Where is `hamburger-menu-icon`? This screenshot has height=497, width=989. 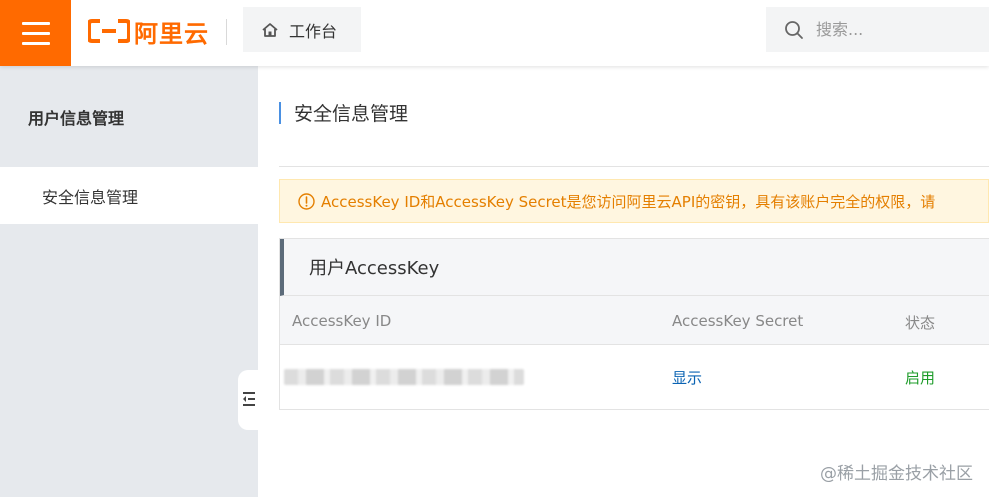
hamburger-menu-icon is located at coordinates (35, 33).